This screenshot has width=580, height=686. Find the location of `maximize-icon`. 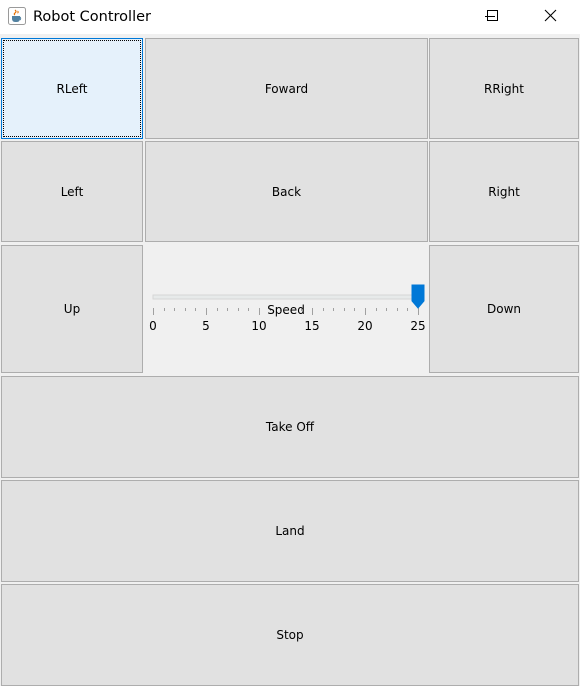

maximize-icon is located at coordinates (492, 15).